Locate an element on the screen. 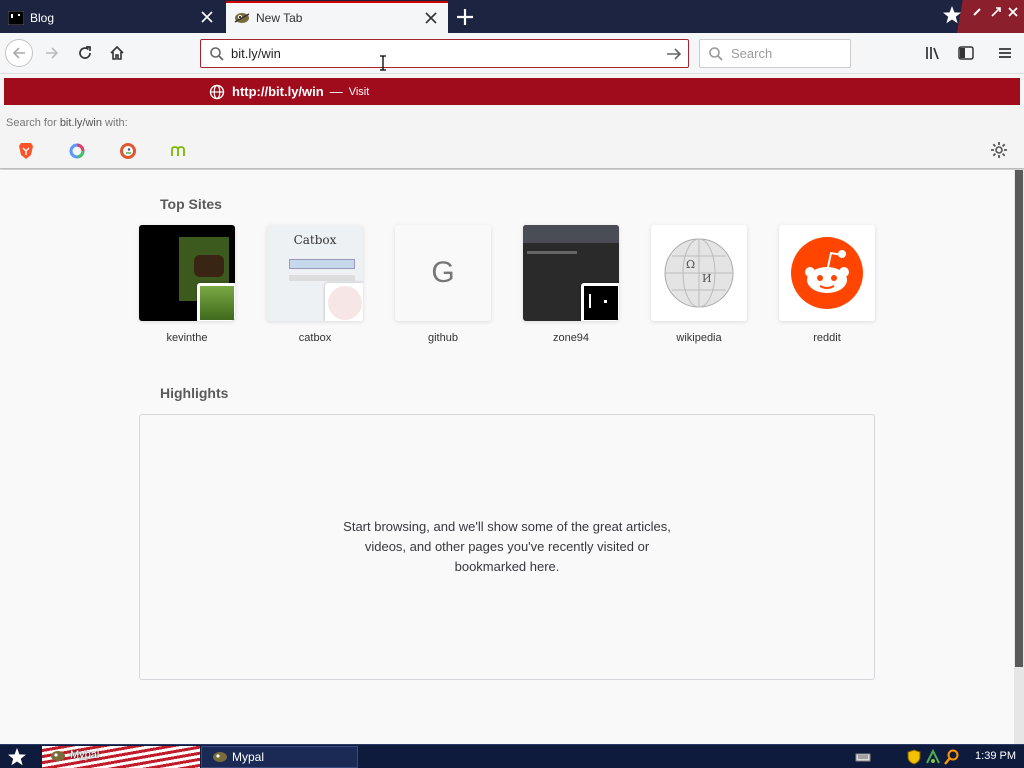 Image resolution: width=1024 pixels, height=768 pixels. mojeek-search-engine-button is located at coordinates (179, 151).